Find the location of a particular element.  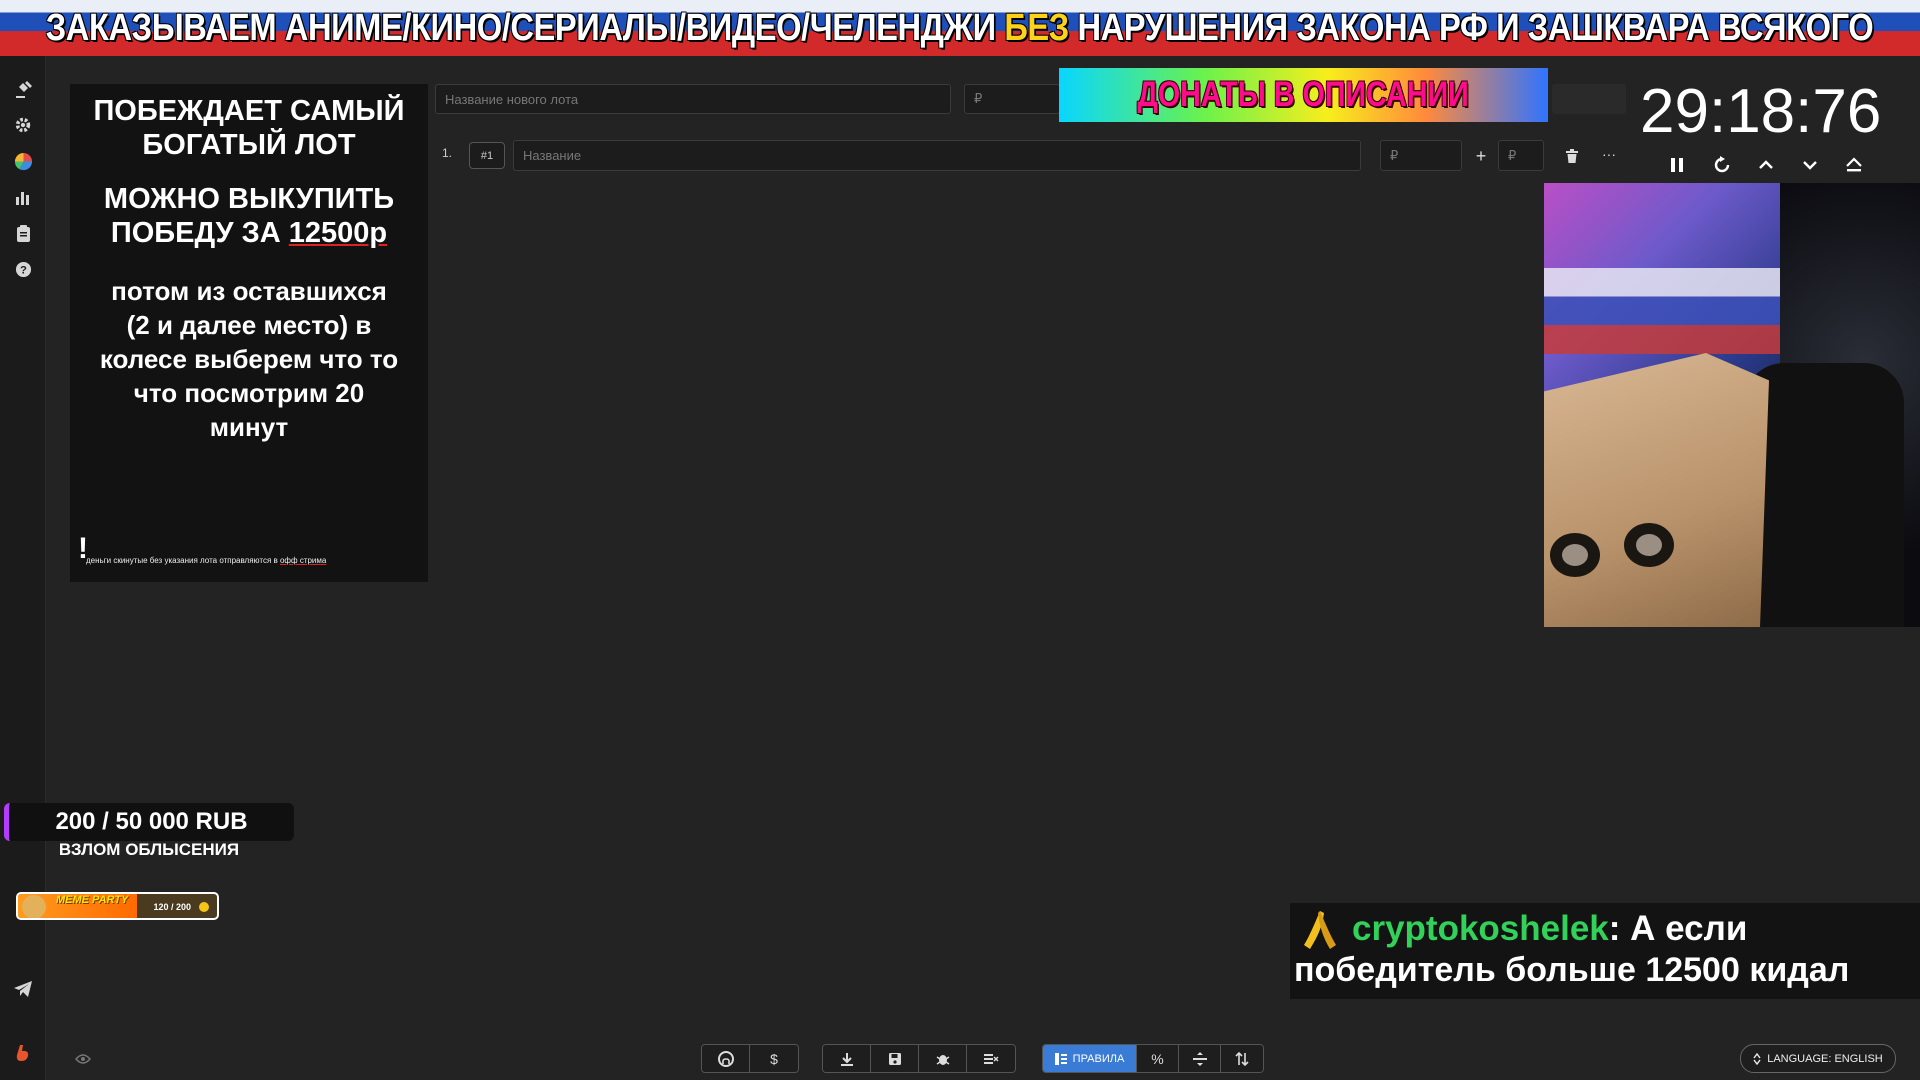

webcam-paper-bag-mask is located at coordinates (1656, 490).